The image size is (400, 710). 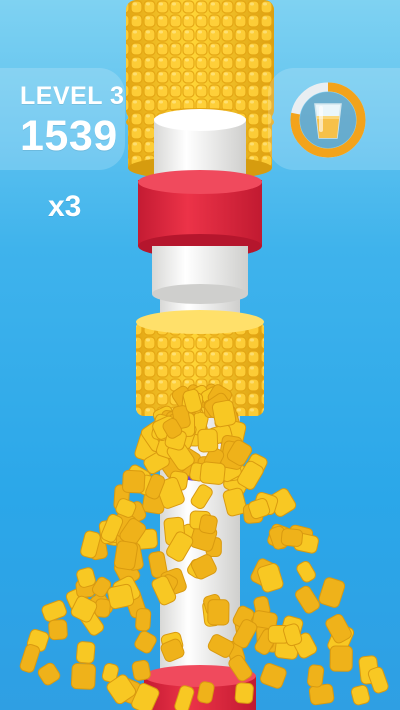 I want to click on juice-glass-icon, so click(x=328, y=121).